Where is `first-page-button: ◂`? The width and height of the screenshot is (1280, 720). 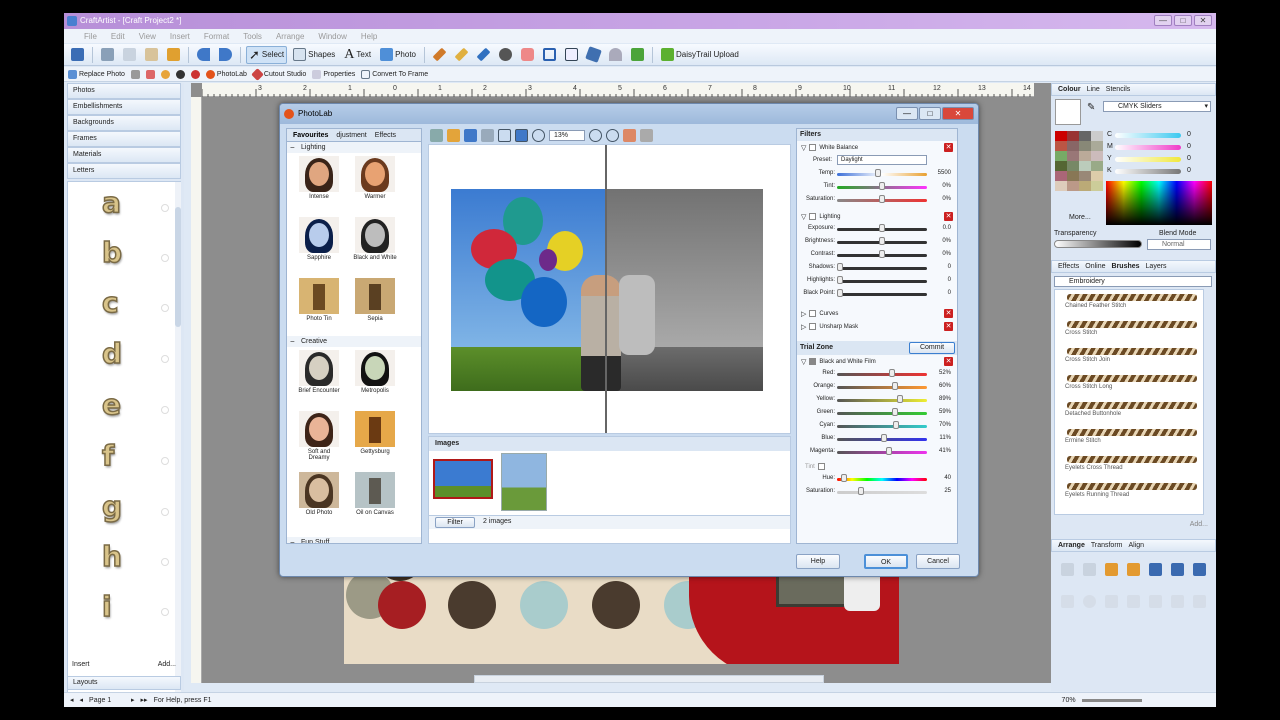
first-page-button: ◂ is located at coordinates (72, 700).